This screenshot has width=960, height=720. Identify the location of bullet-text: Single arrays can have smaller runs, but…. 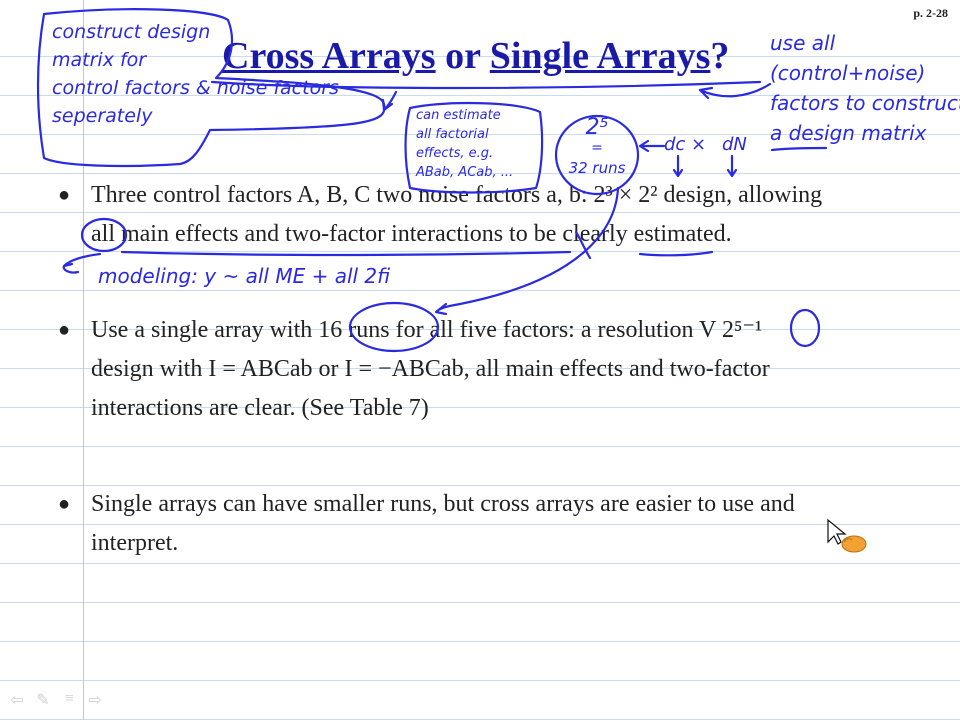
(506, 524).